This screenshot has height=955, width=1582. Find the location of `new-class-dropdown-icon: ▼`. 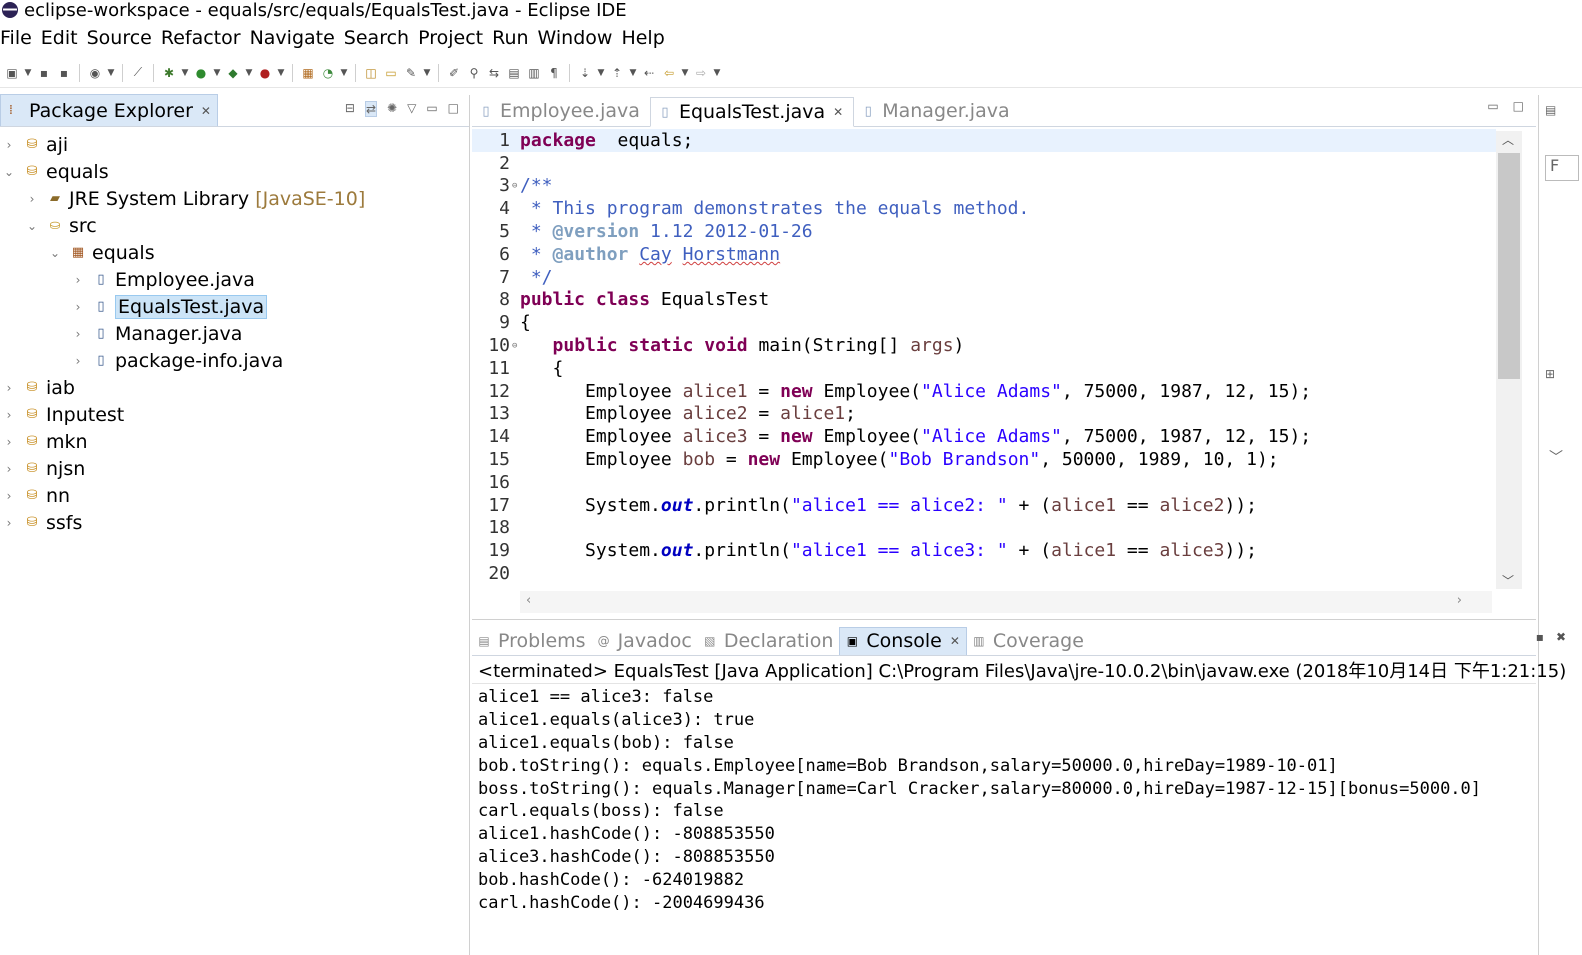

new-class-dropdown-icon: ▼ is located at coordinates (344, 73).